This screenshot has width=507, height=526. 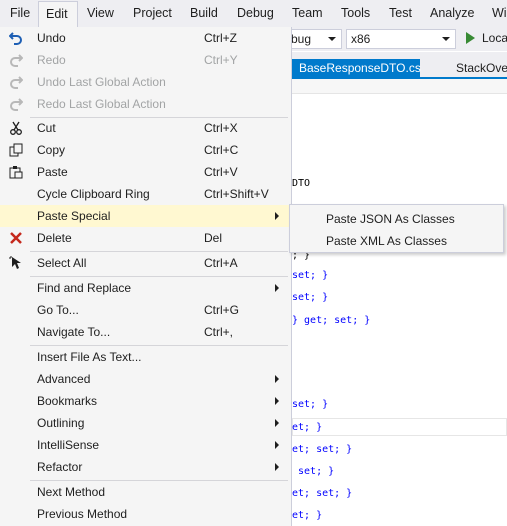 I want to click on menu-item-label: Paste Special, so click(x=74, y=216).